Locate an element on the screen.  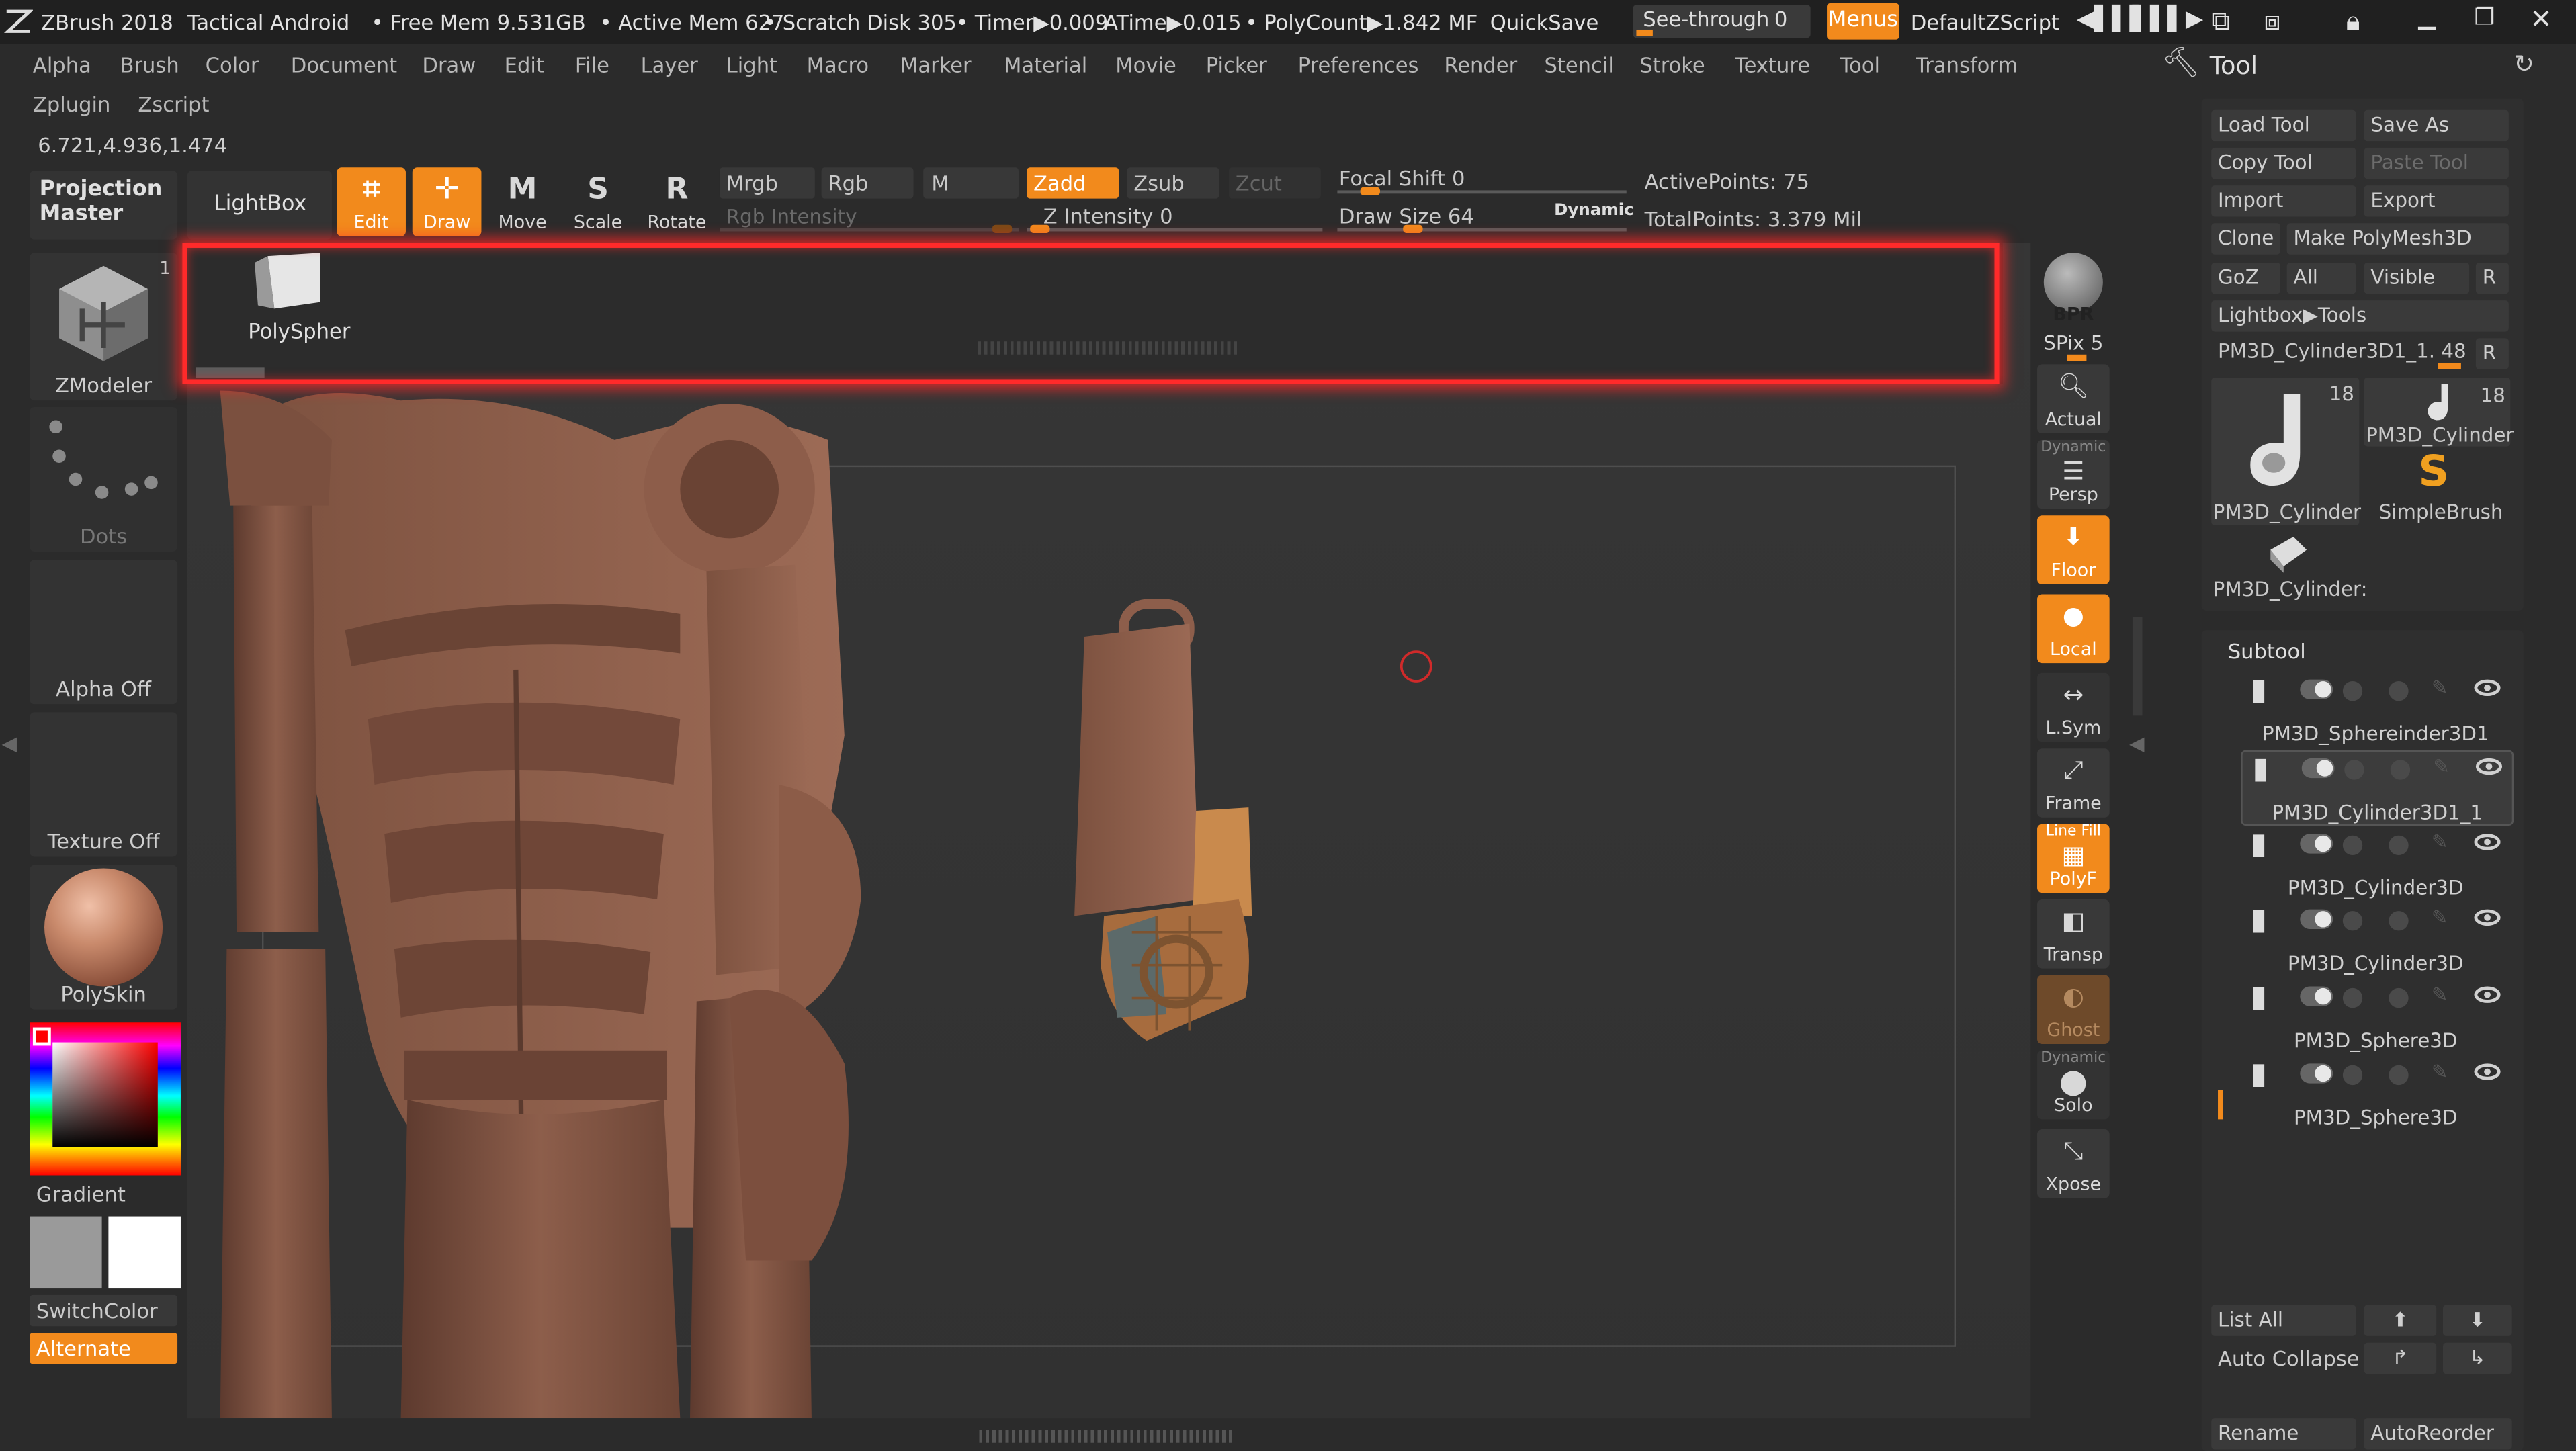
alternate-button: Alternate is located at coordinates (104, 1348).